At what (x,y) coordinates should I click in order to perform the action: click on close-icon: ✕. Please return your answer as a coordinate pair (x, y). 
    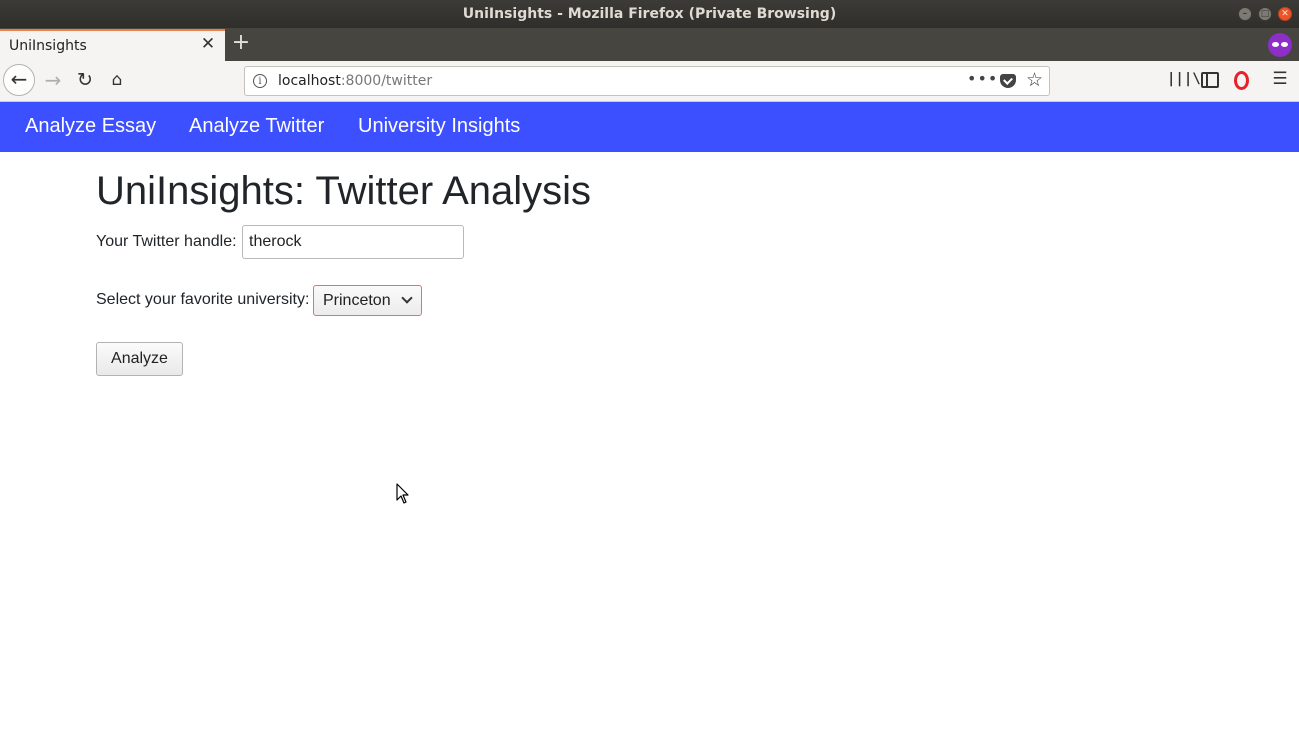
    Looking at the image, I should click on (1285, 14).